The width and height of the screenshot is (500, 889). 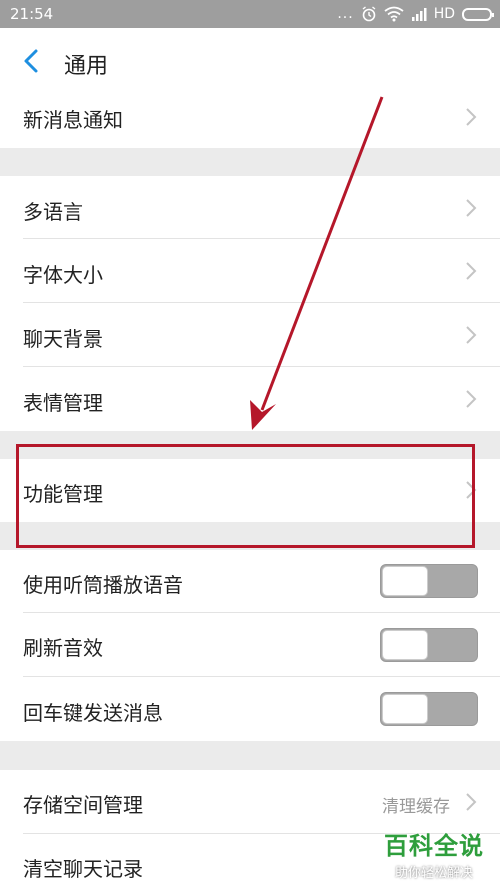 What do you see at coordinates (416, 807) in the screenshot?
I see `clear-cache-value: 清理缓存` at bounding box center [416, 807].